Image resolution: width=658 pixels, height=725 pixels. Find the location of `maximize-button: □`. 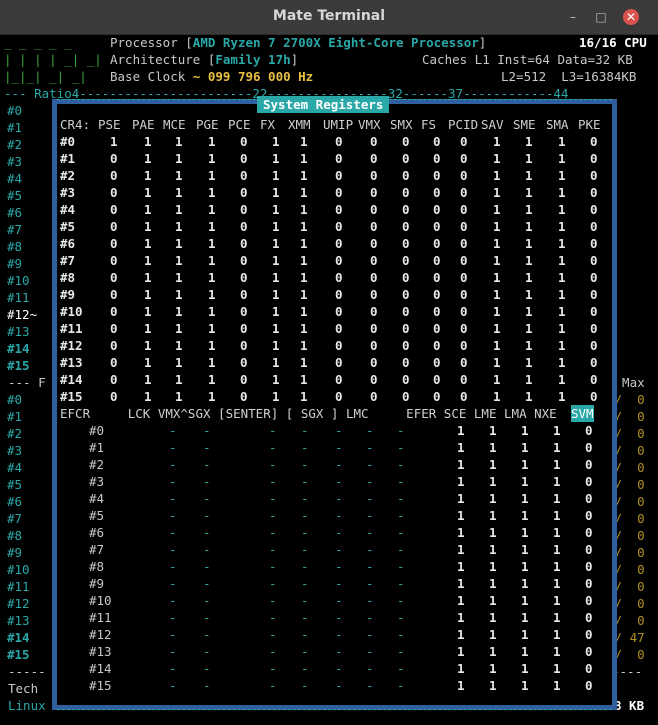

maximize-button: □ is located at coordinates (601, 17).